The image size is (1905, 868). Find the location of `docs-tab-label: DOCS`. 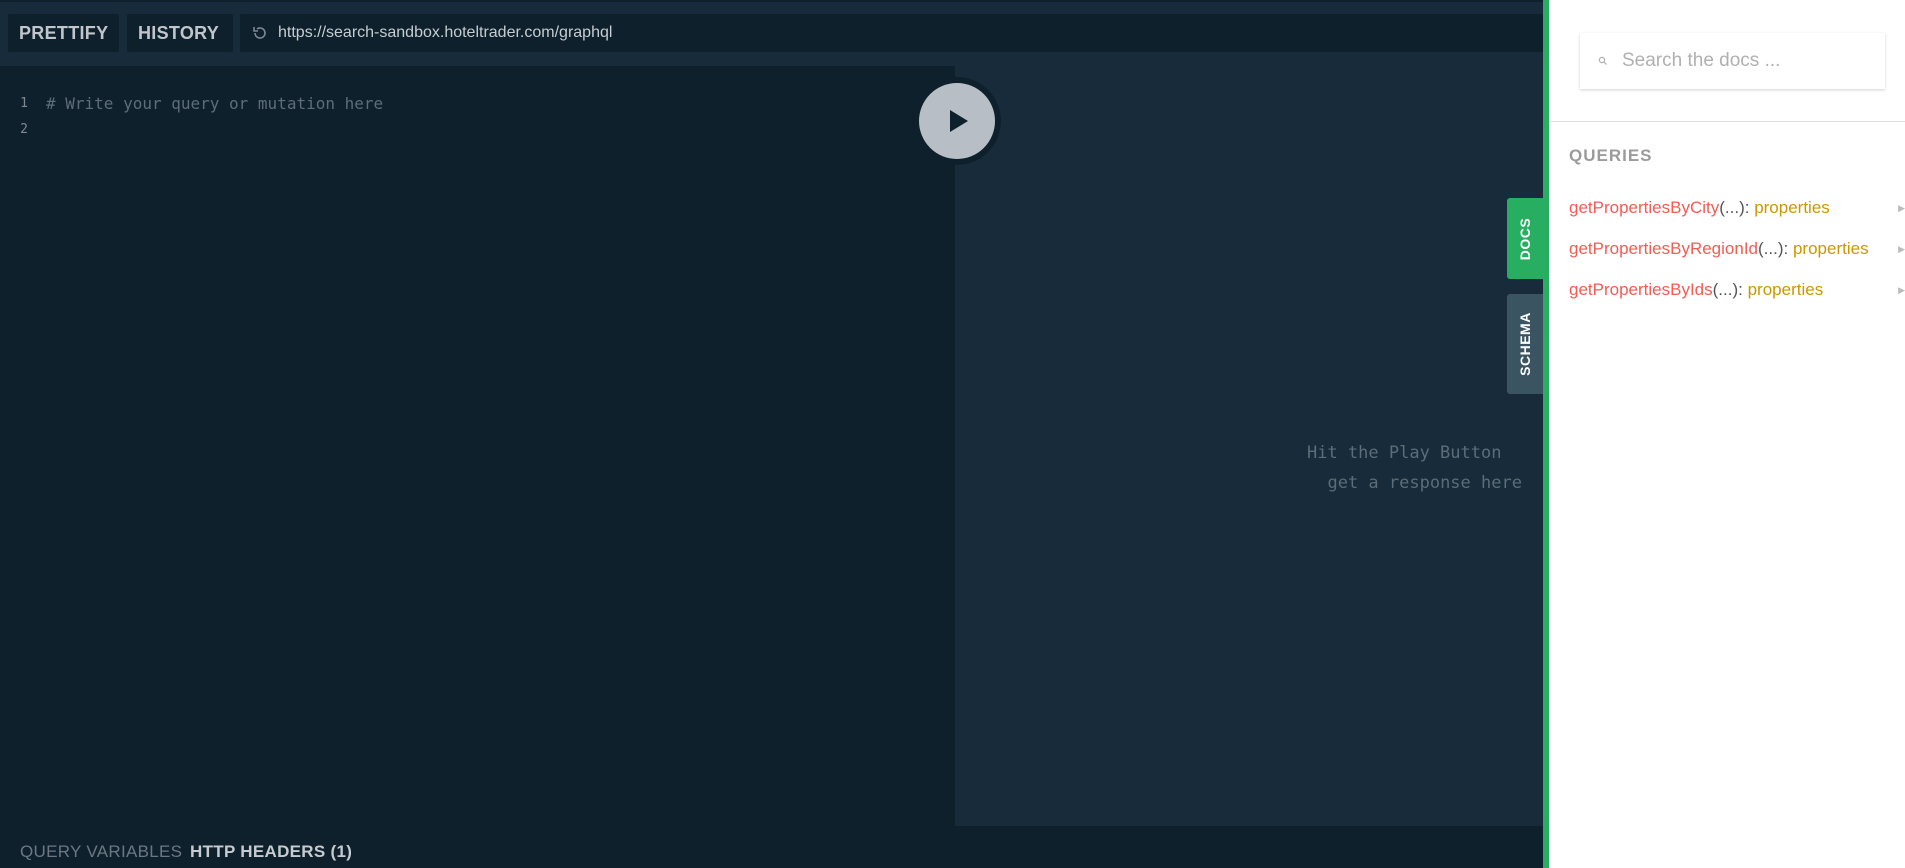

docs-tab-label: DOCS is located at coordinates (1525, 238).